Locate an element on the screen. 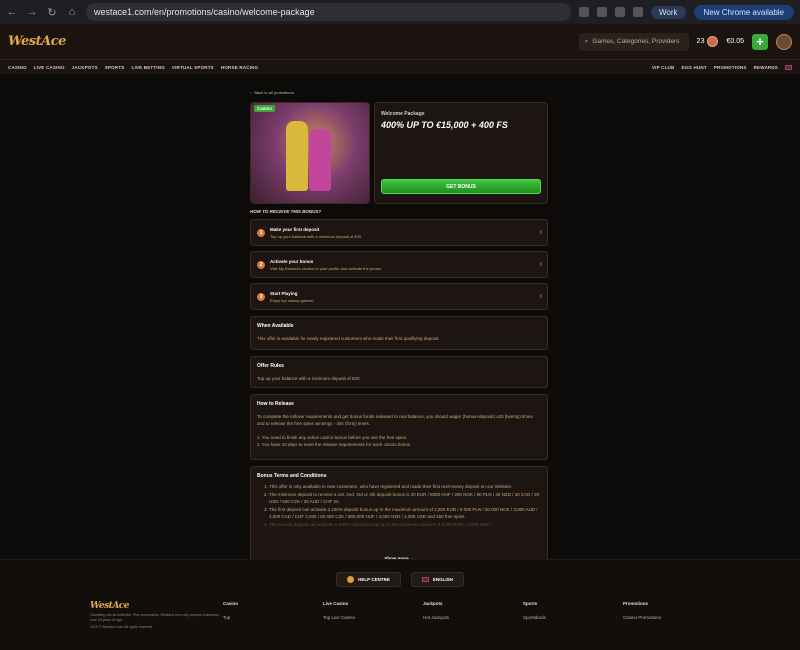 This screenshot has height=650, width=800. profile-pill: Work is located at coordinates (668, 12).